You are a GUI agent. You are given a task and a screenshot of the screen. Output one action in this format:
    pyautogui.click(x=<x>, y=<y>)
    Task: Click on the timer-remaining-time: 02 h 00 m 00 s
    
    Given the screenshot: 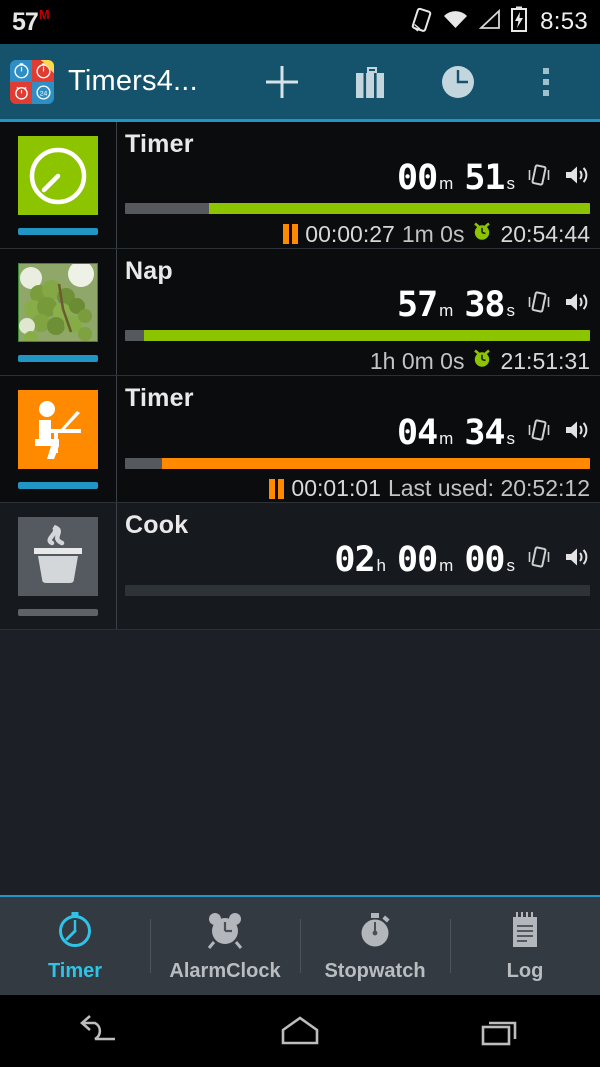 What is the action you would take?
    pyautogui.click(x=357, y=557)
    